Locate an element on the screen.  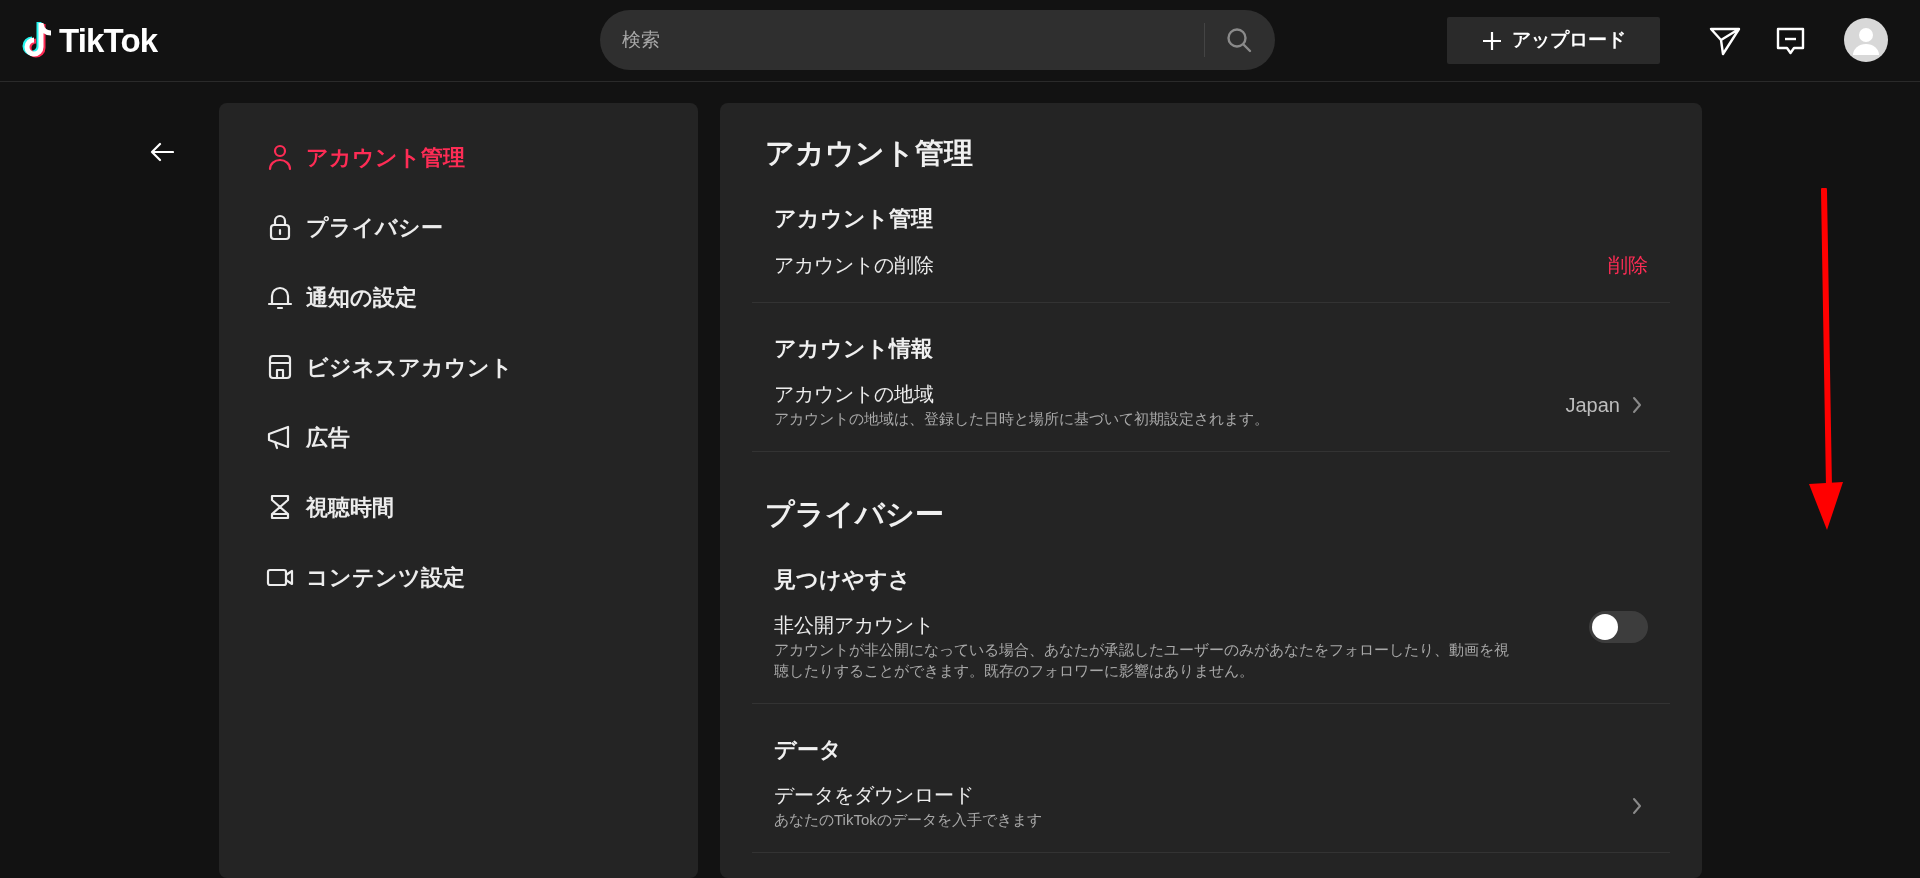
search-field: 検索 is located at coordinates (937, 40).